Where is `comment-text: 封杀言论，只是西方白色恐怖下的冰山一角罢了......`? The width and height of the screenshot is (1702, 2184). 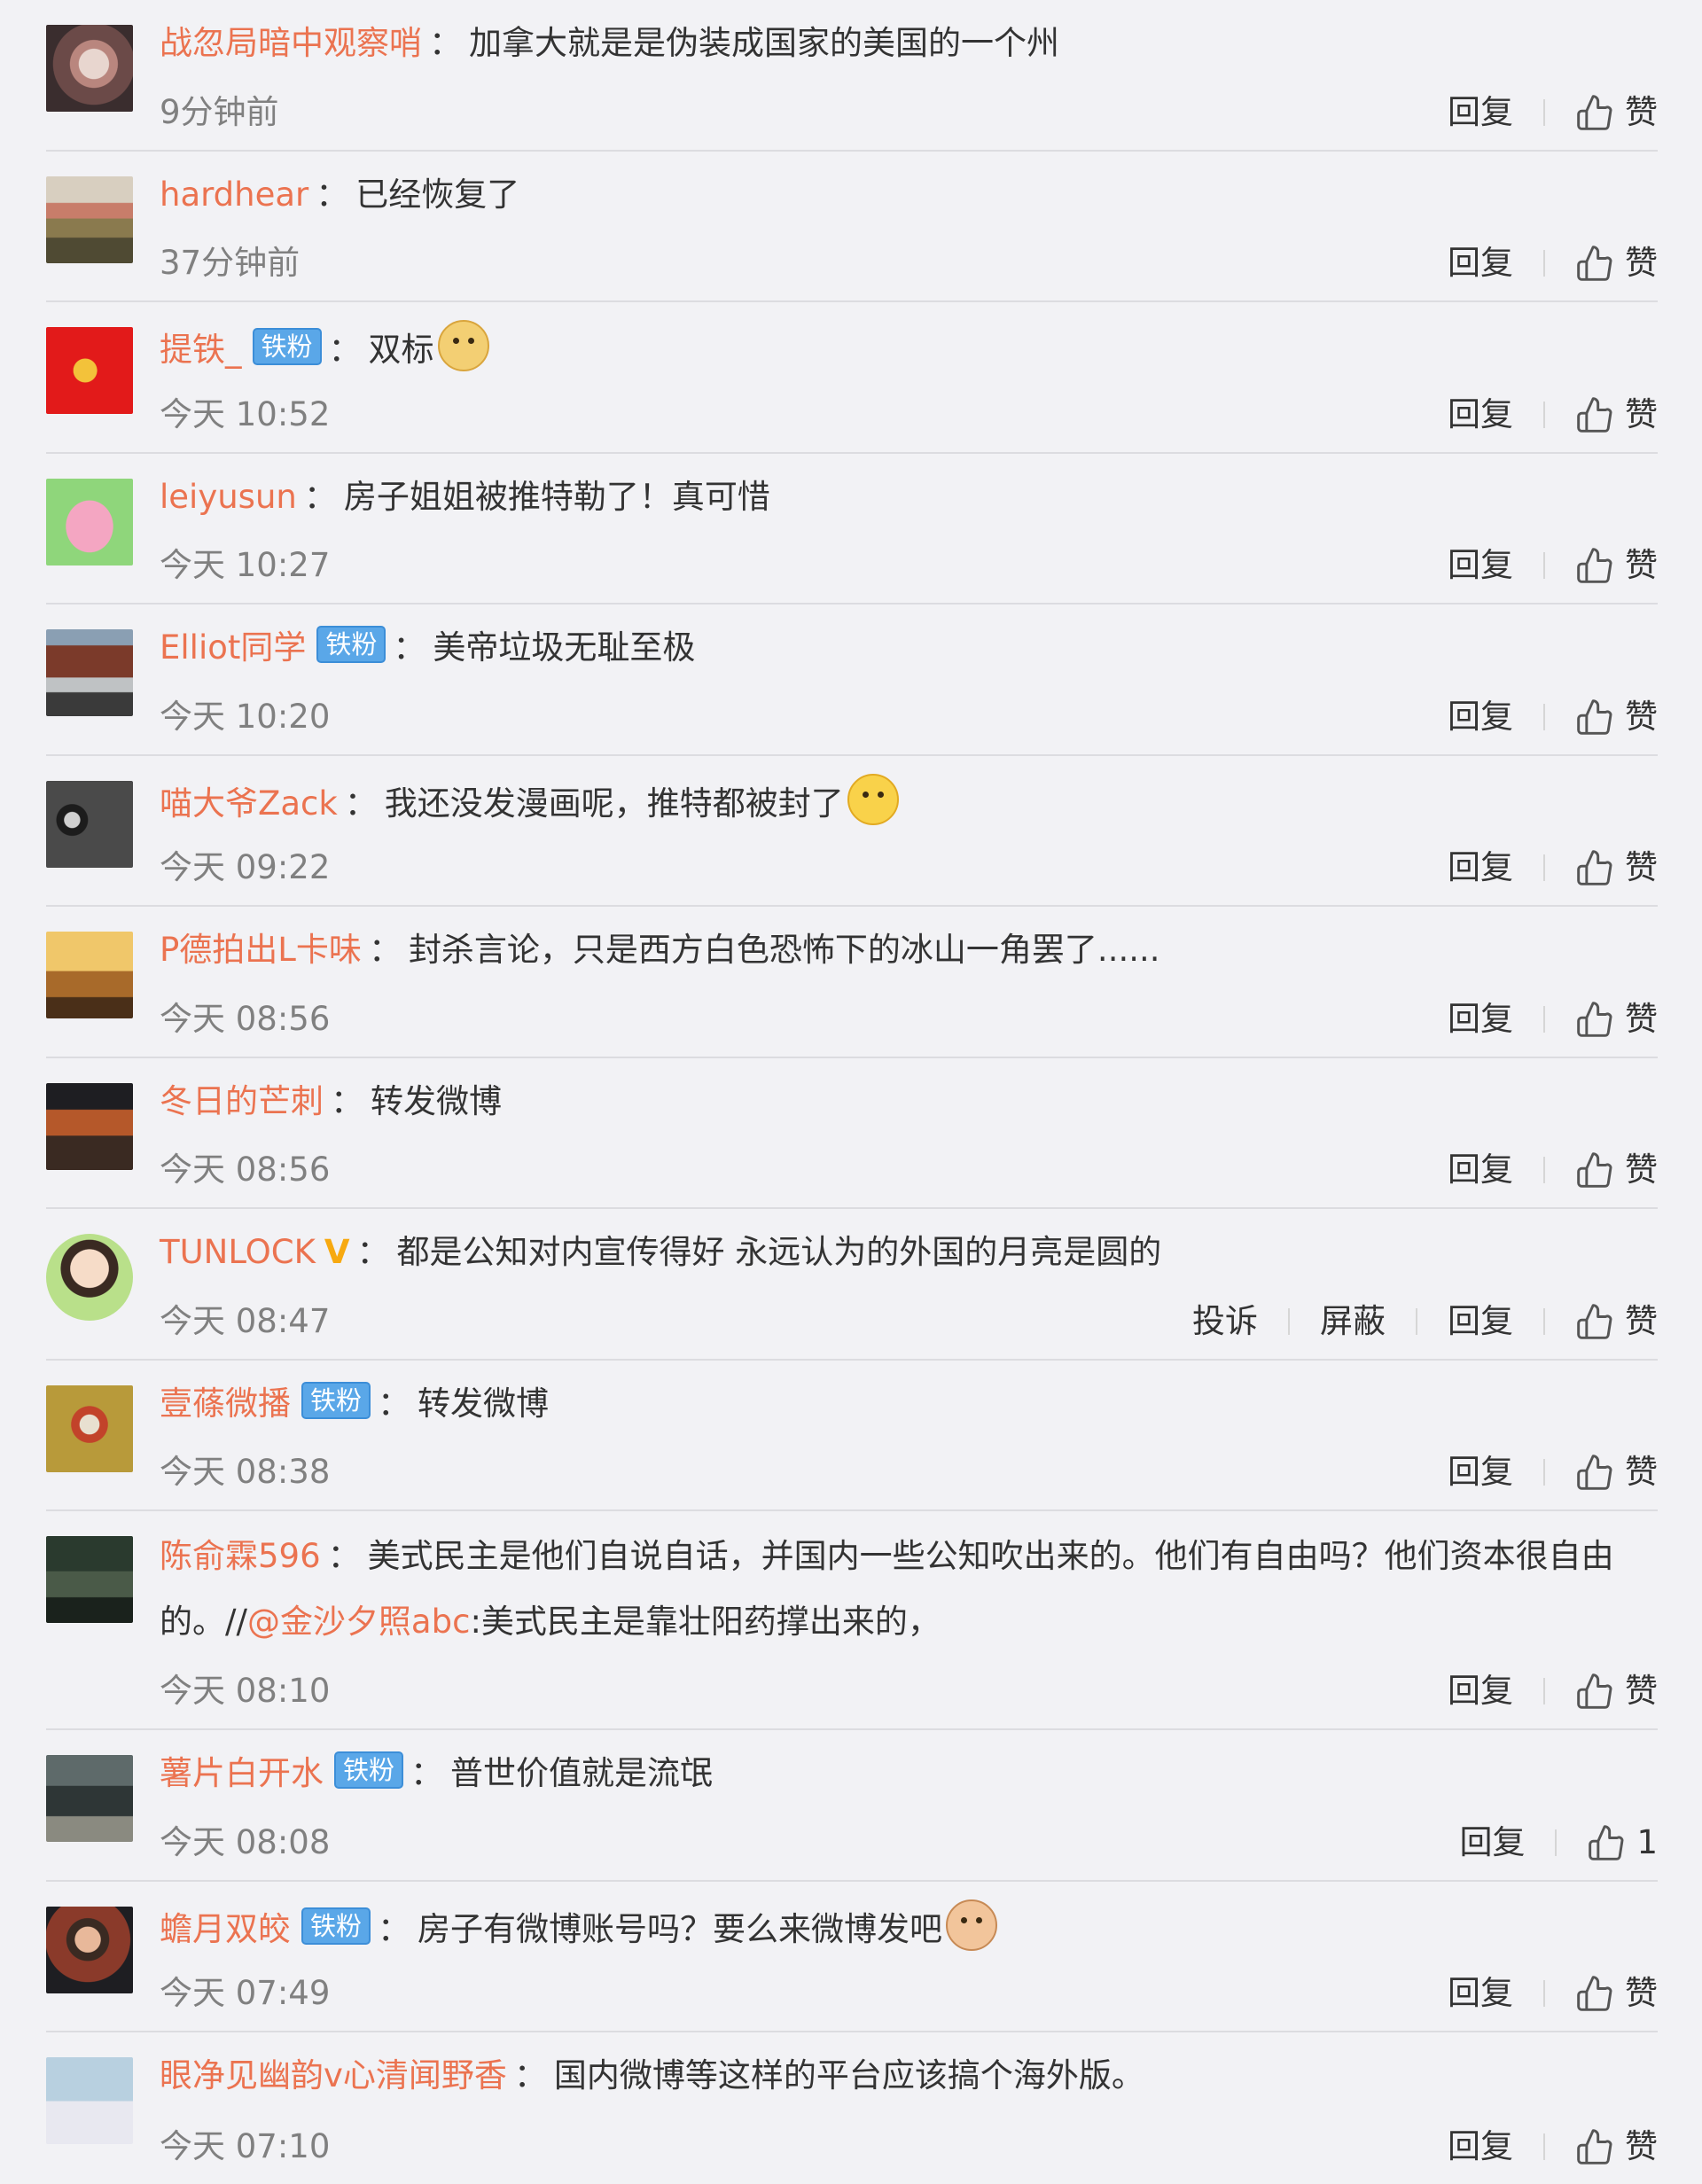
comment-text: 封杀言论，只是西方白色恐怖下的冰山一角罢了...... is located at coordinates (784, 950).